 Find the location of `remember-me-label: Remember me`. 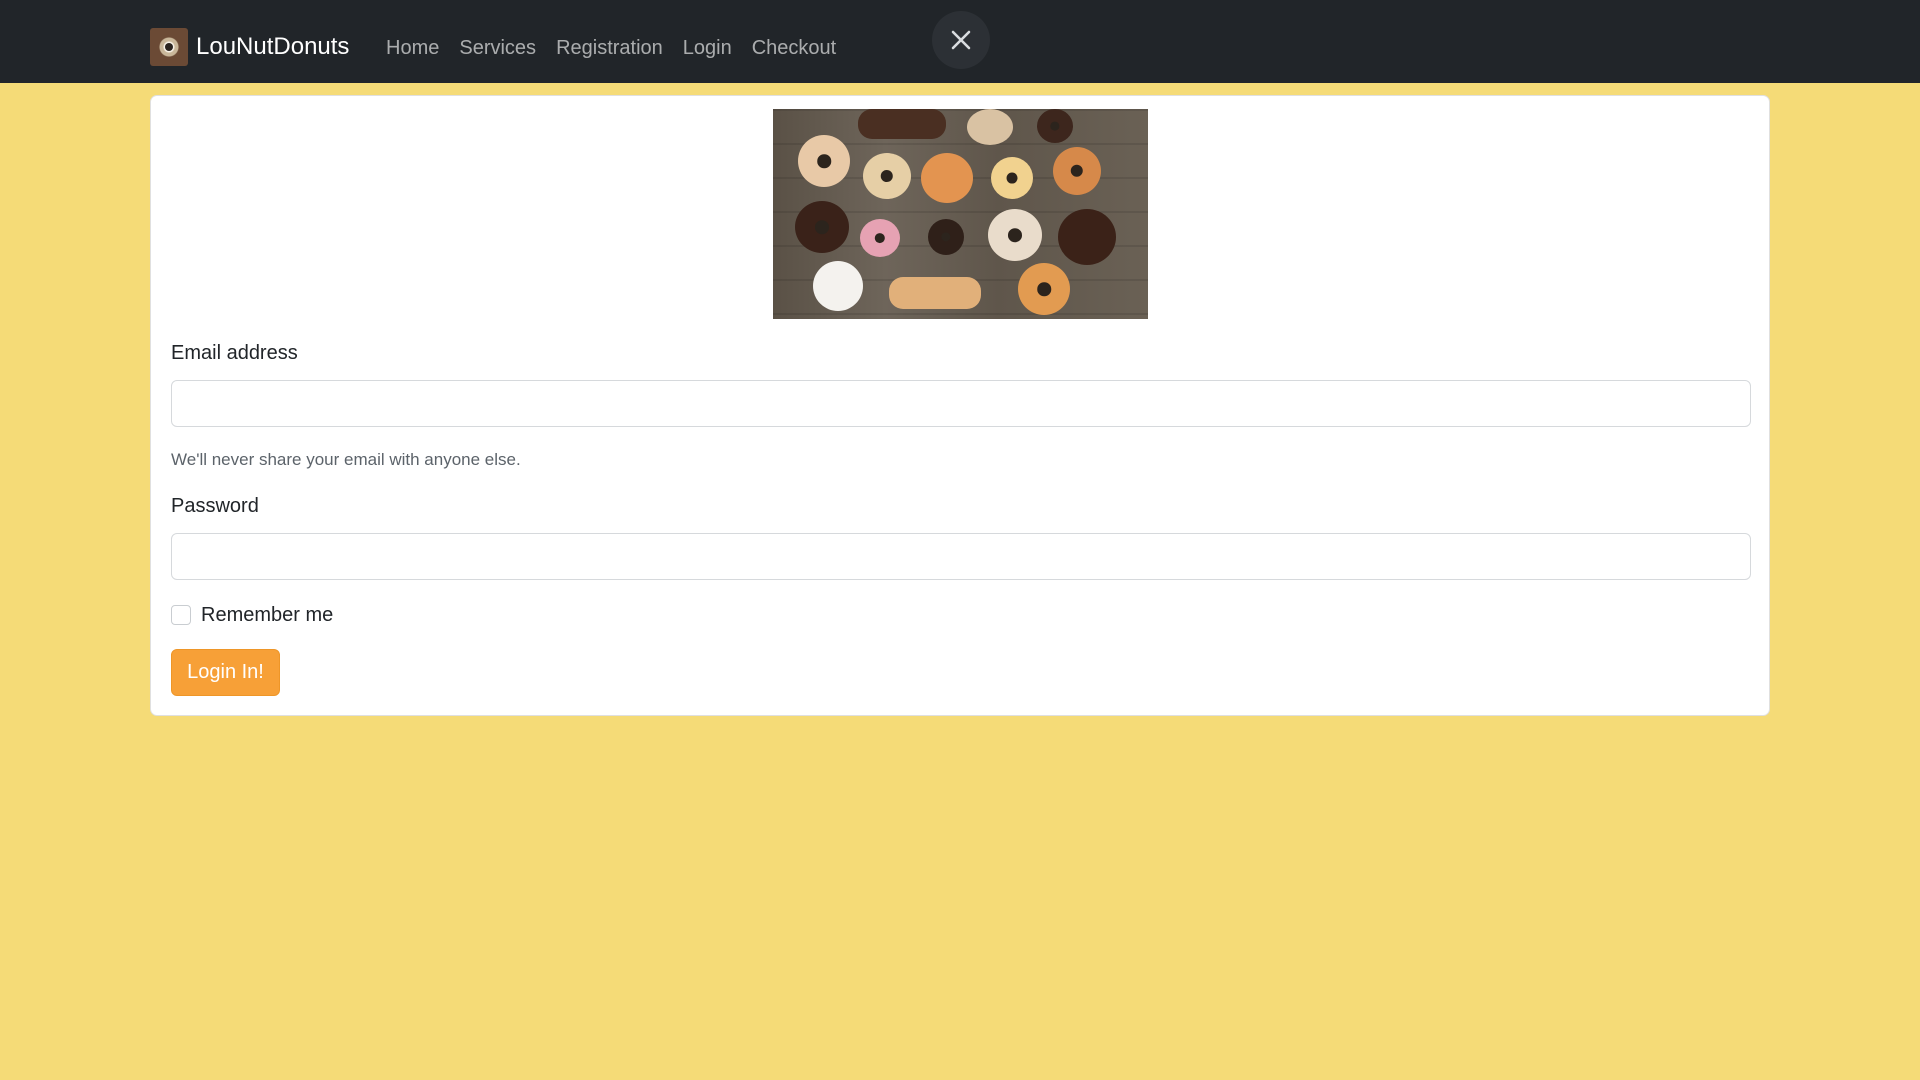

remember-me-label: Remember me is located at coordinates (267, 615).